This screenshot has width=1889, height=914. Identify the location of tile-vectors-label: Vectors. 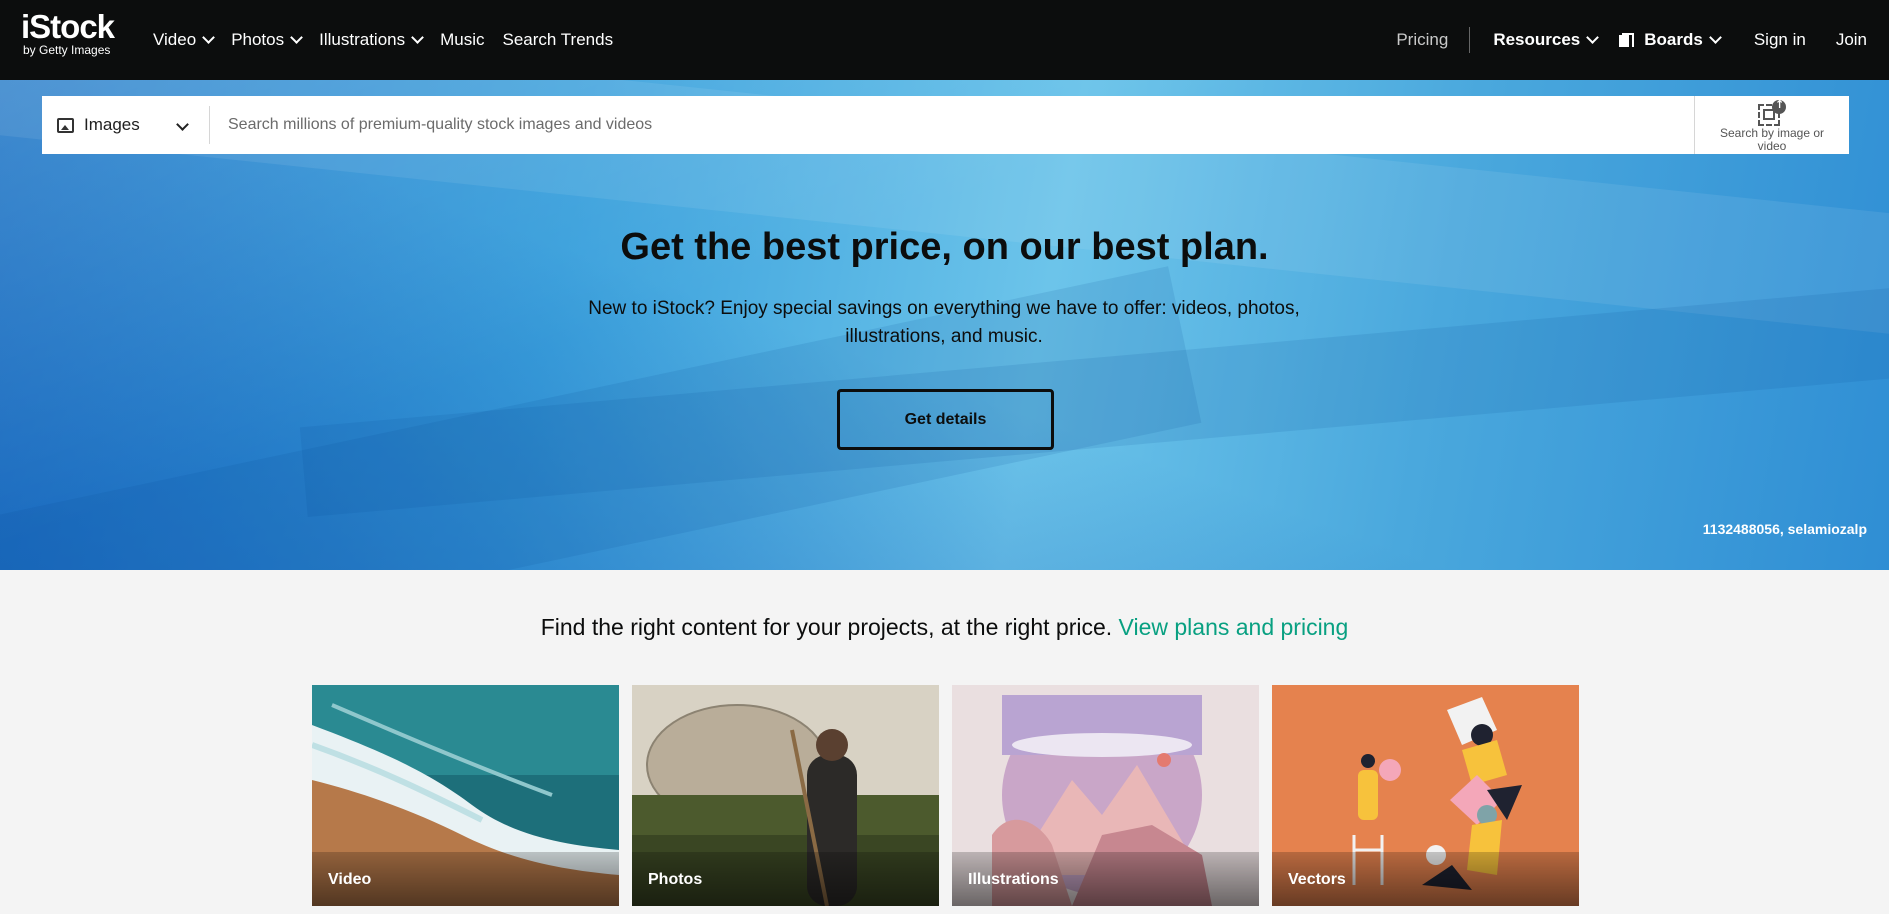
(1317, 879).